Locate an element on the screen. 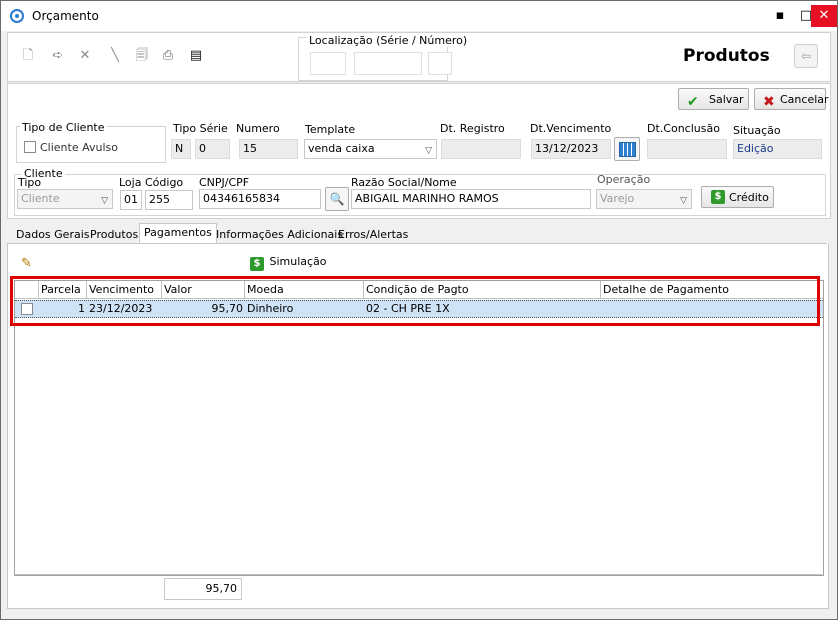 The width and height of the screenshot is (838, 620). preview-icon: 🗐 is located at coordinates (142, 56).